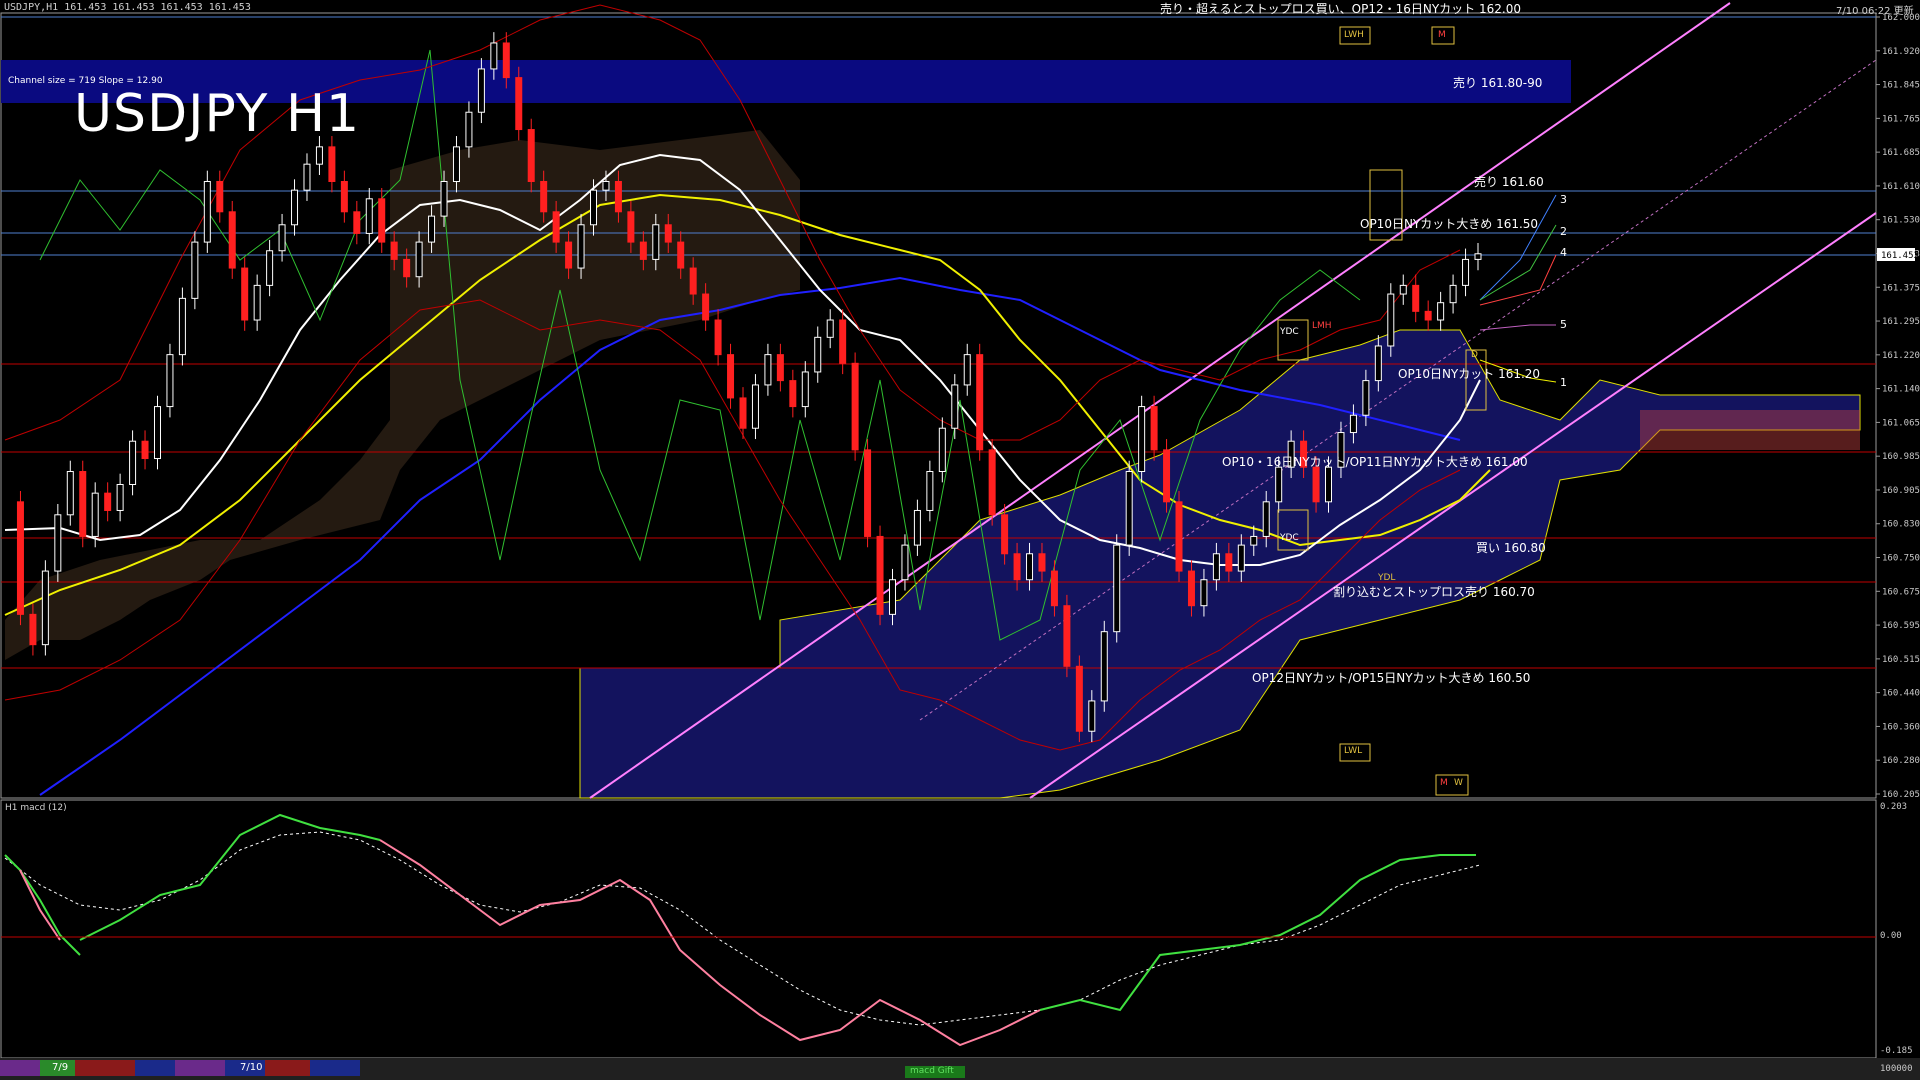 This screenshot has height=1080, width=1920. What do you see at coordinates (1563, 382) in the screenshot?
I see `projection-number-1: 1` at bounding box center [1563, 382].